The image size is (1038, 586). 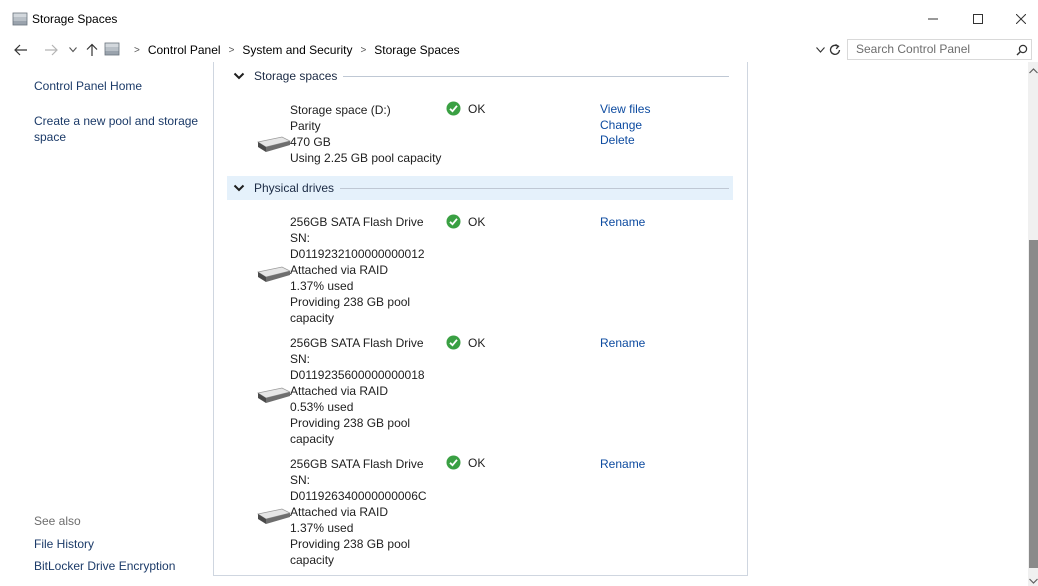 I want to click on drive-serial-number: D011926340000000006C, so click(x=358, y=496).